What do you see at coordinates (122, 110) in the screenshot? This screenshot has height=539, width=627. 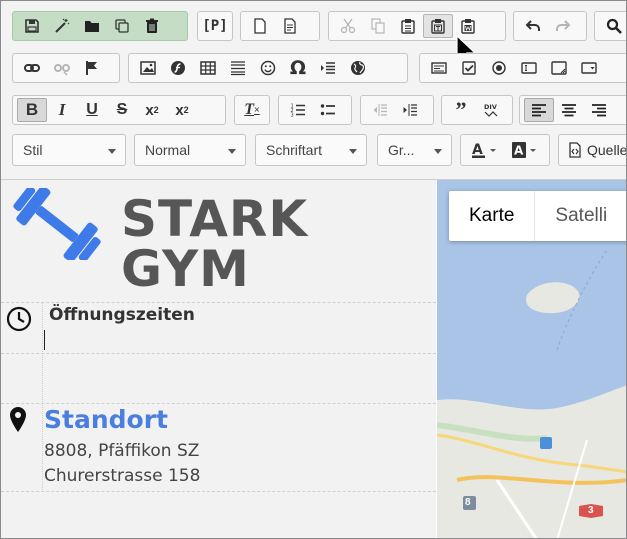 I see `strikethrough-button: S` at bounding box center [122, 110].